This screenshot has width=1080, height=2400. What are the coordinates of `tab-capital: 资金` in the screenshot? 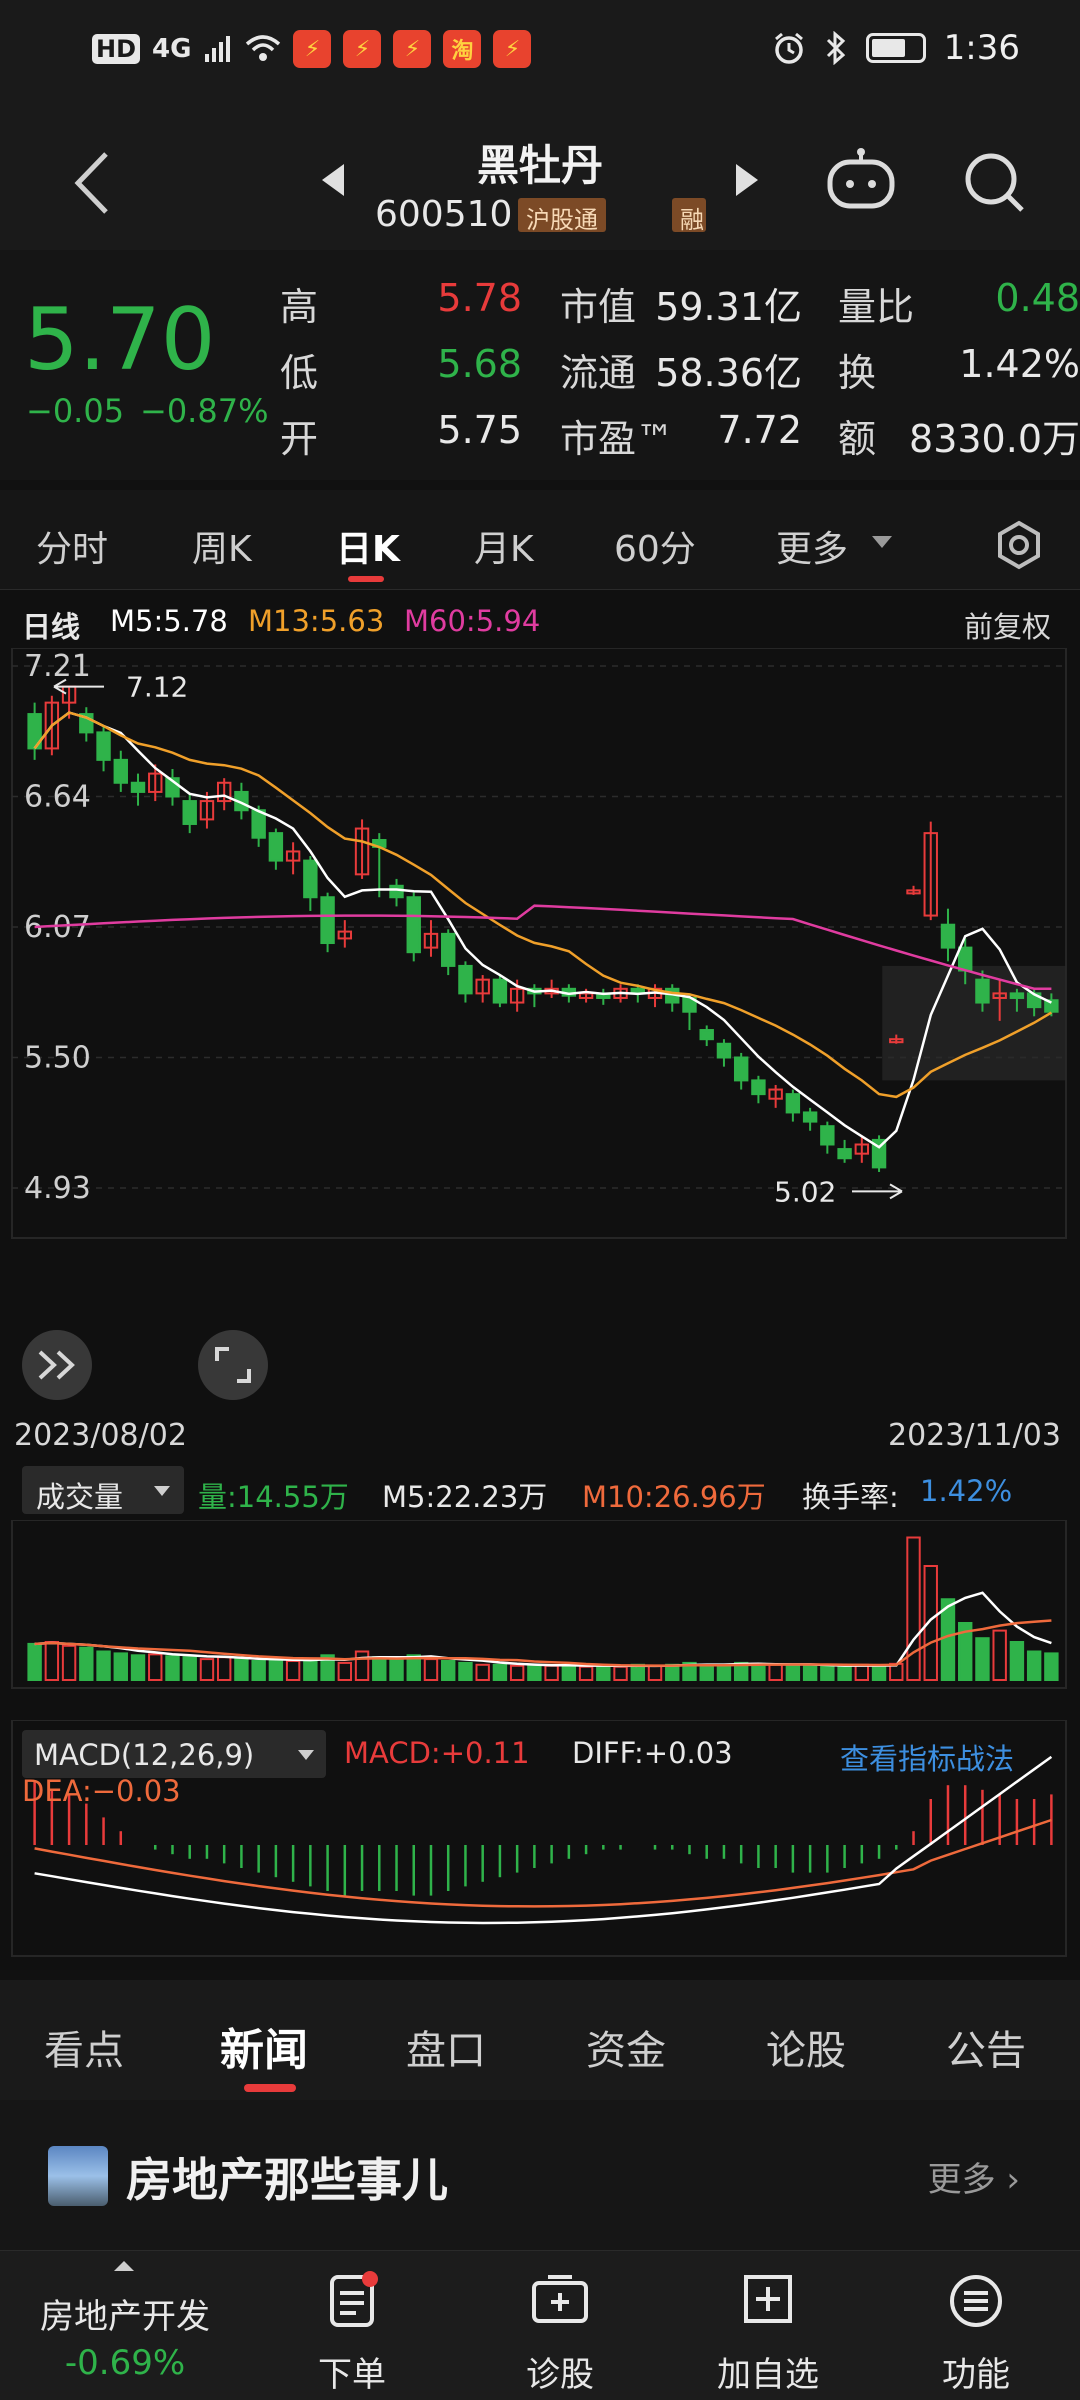 It's located at (626, 2047).